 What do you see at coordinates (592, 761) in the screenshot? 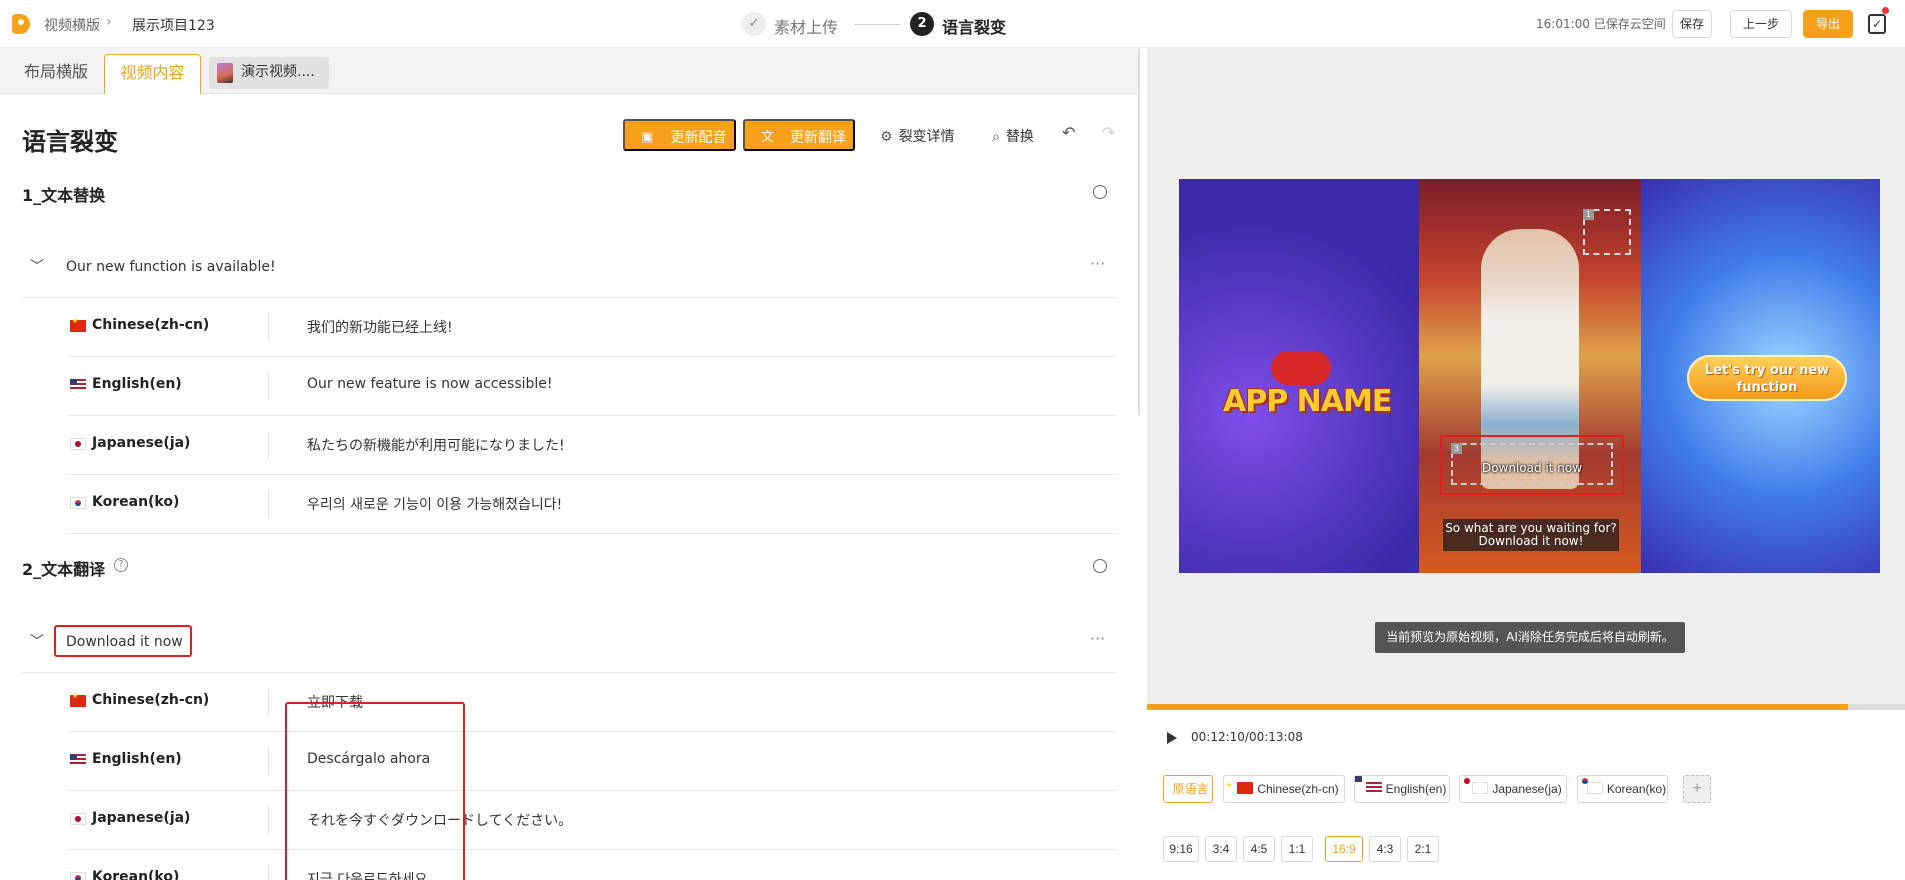
I see `translation-row: English(en) Descárgalo ahora` at bounding box center [592, 761].